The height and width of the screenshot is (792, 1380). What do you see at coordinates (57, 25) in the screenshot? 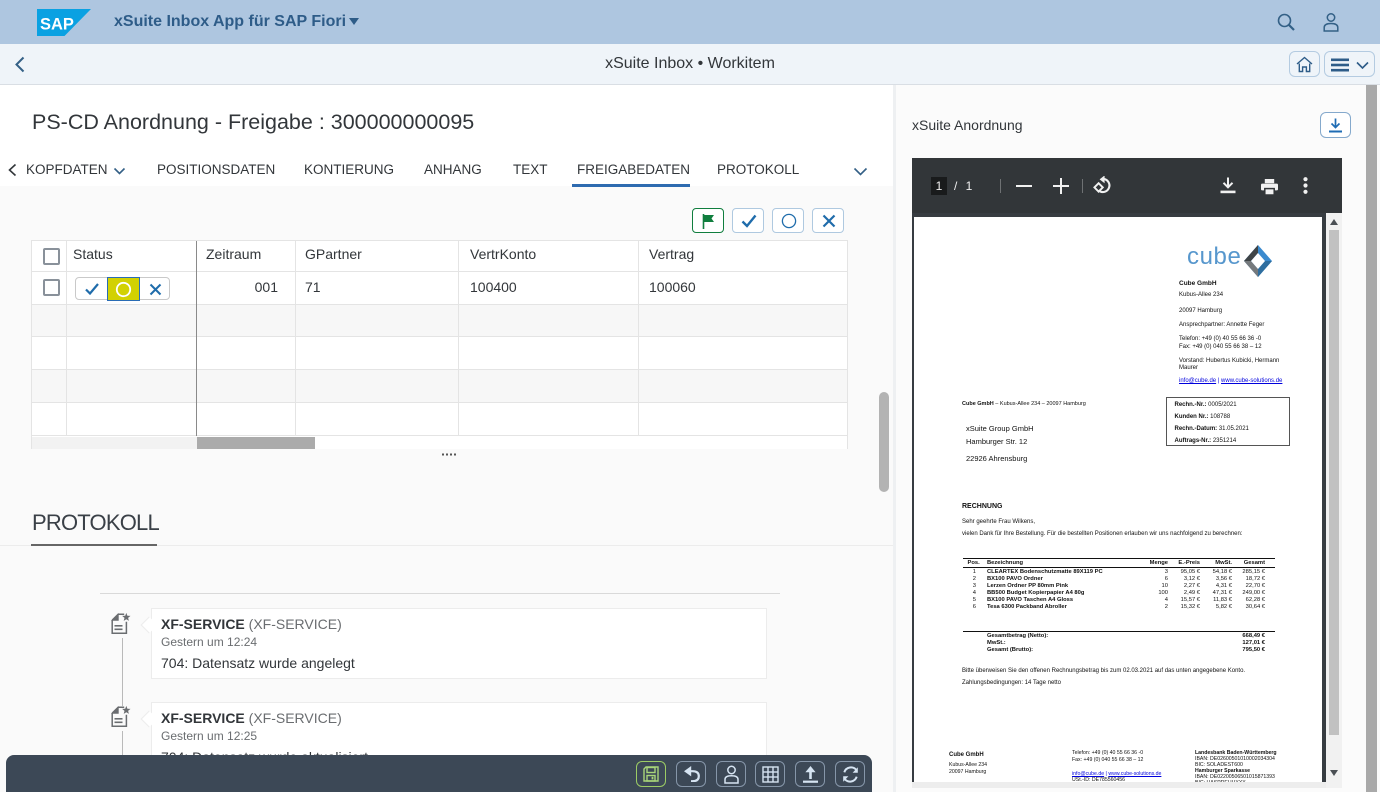
I see `svg-text: SAP` at bounding box center [57, 25].